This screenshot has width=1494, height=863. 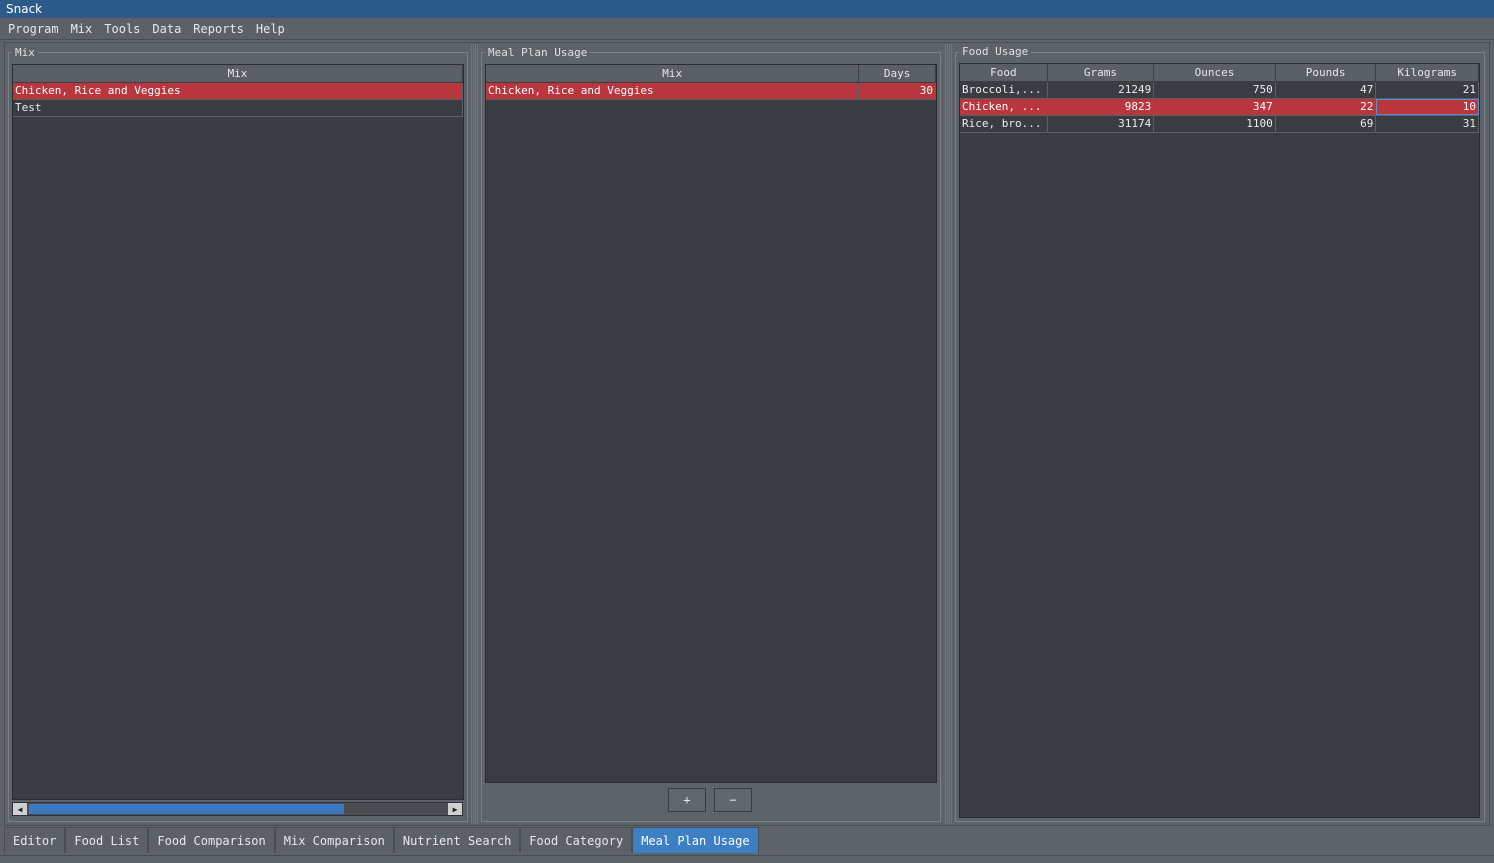 I want to click on tab-nutrient-search: Nutrient Search, so click(x=457, y=840).